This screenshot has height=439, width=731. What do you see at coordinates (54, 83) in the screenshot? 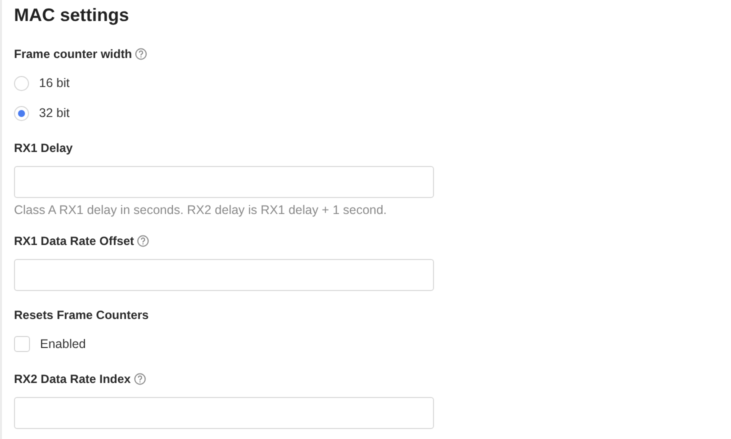
I see `option-label: 16 bit` at bounding box center [54, 83].